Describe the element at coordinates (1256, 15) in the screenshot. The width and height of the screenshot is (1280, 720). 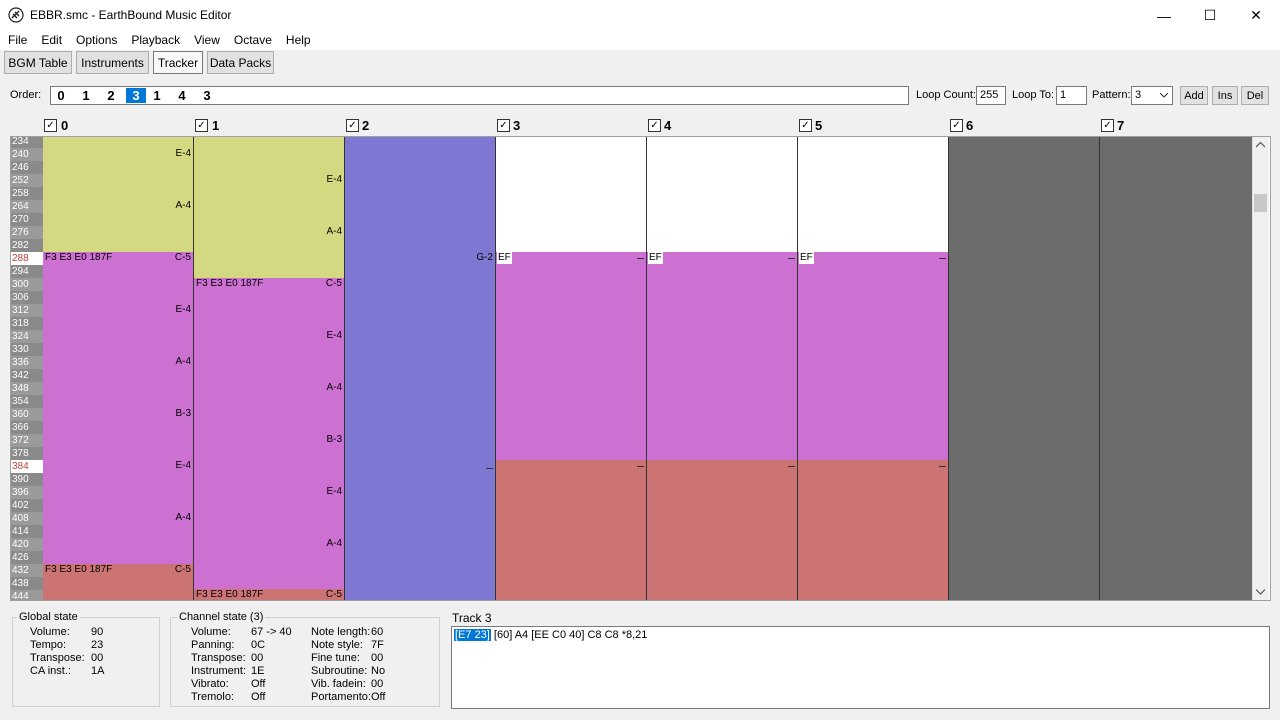
I see `close-button: ✕` at that location.